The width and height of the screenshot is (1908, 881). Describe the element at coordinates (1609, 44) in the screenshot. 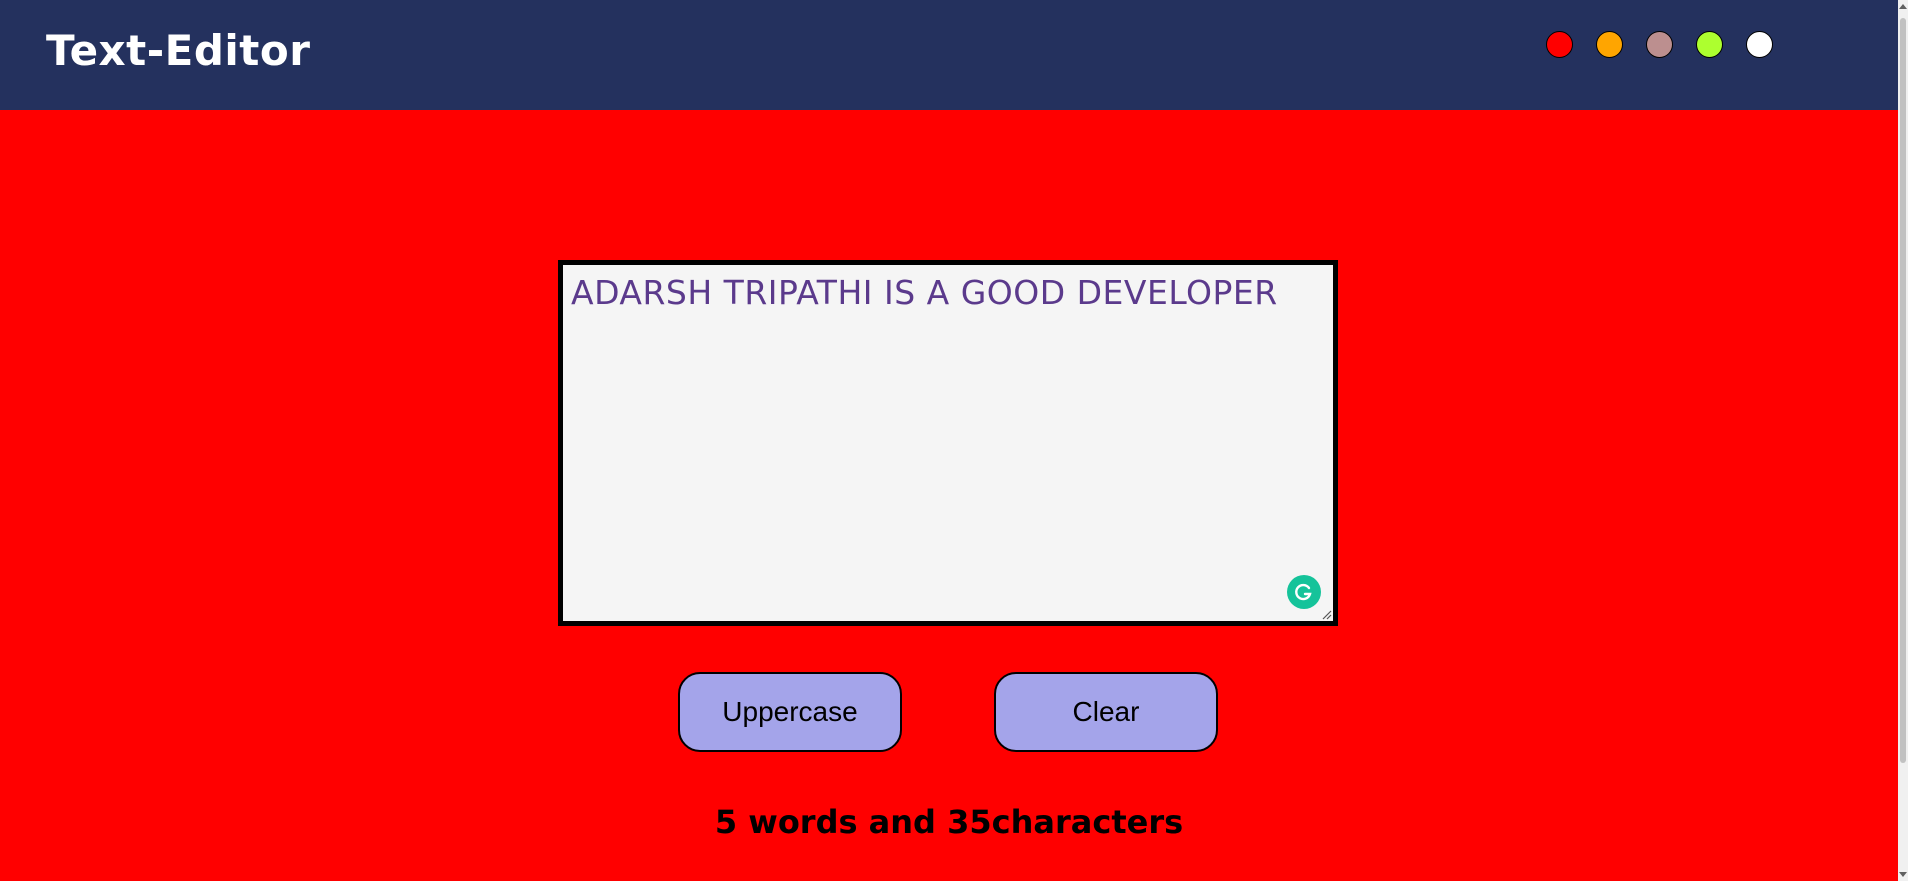

I see `theme-swatch-orange` at that location.